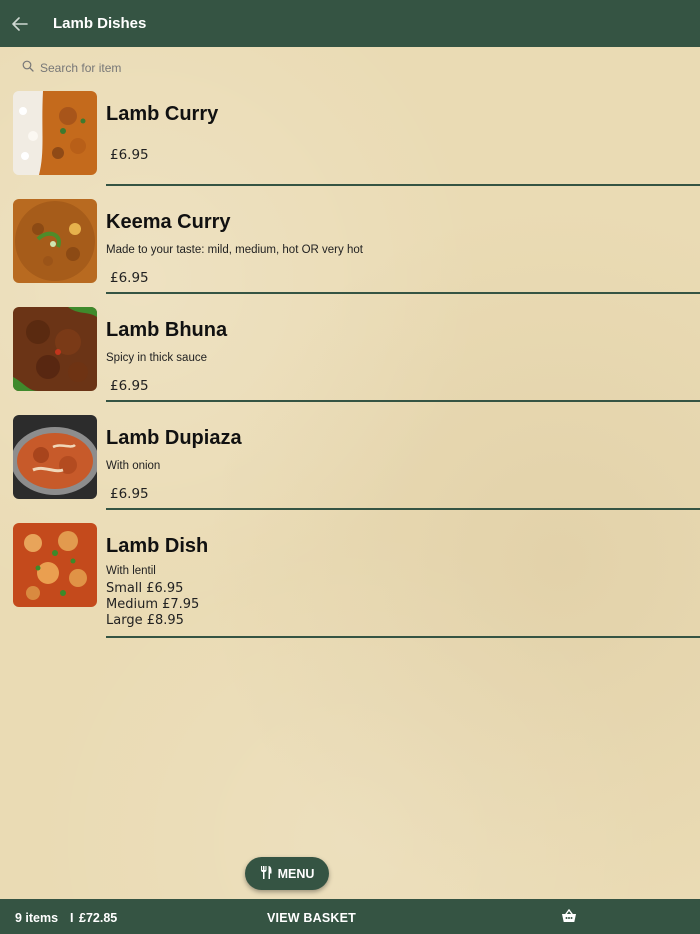 The width and height of the screenshot is (700, 934). Describe the element at coordinates (350, 360) in the screenshot. I see `list-item: Lamb Bhuna Spicy in thick sauce £6.95` at that location.